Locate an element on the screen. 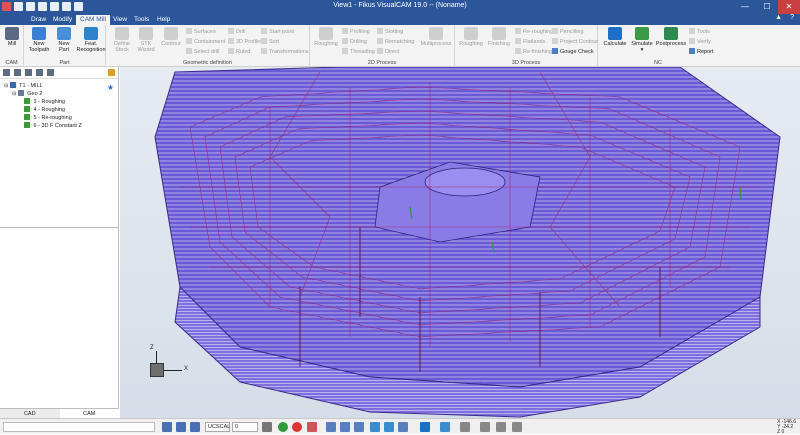  zoom-window-icon is located at coordinates (345, 427).